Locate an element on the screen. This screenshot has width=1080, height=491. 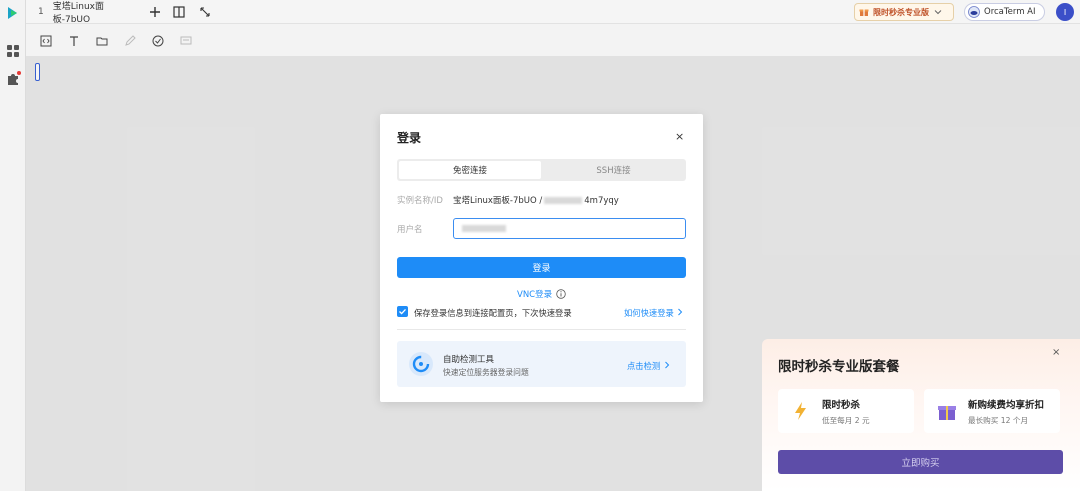
promo-dropdown: 限时秒杀专业版 is located at coordinates (904, 12).